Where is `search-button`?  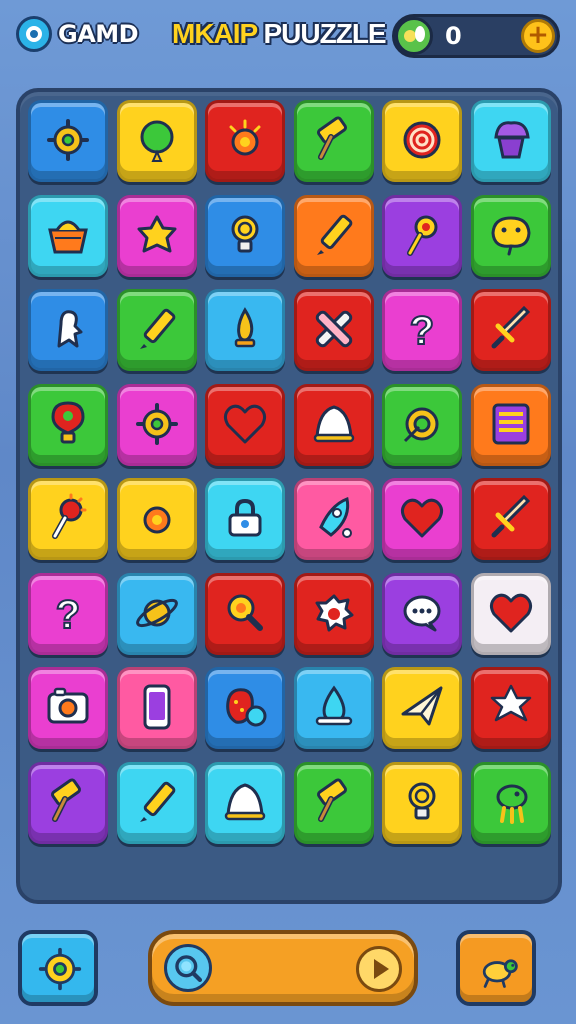 search-button is located at coordinates (188, 968).